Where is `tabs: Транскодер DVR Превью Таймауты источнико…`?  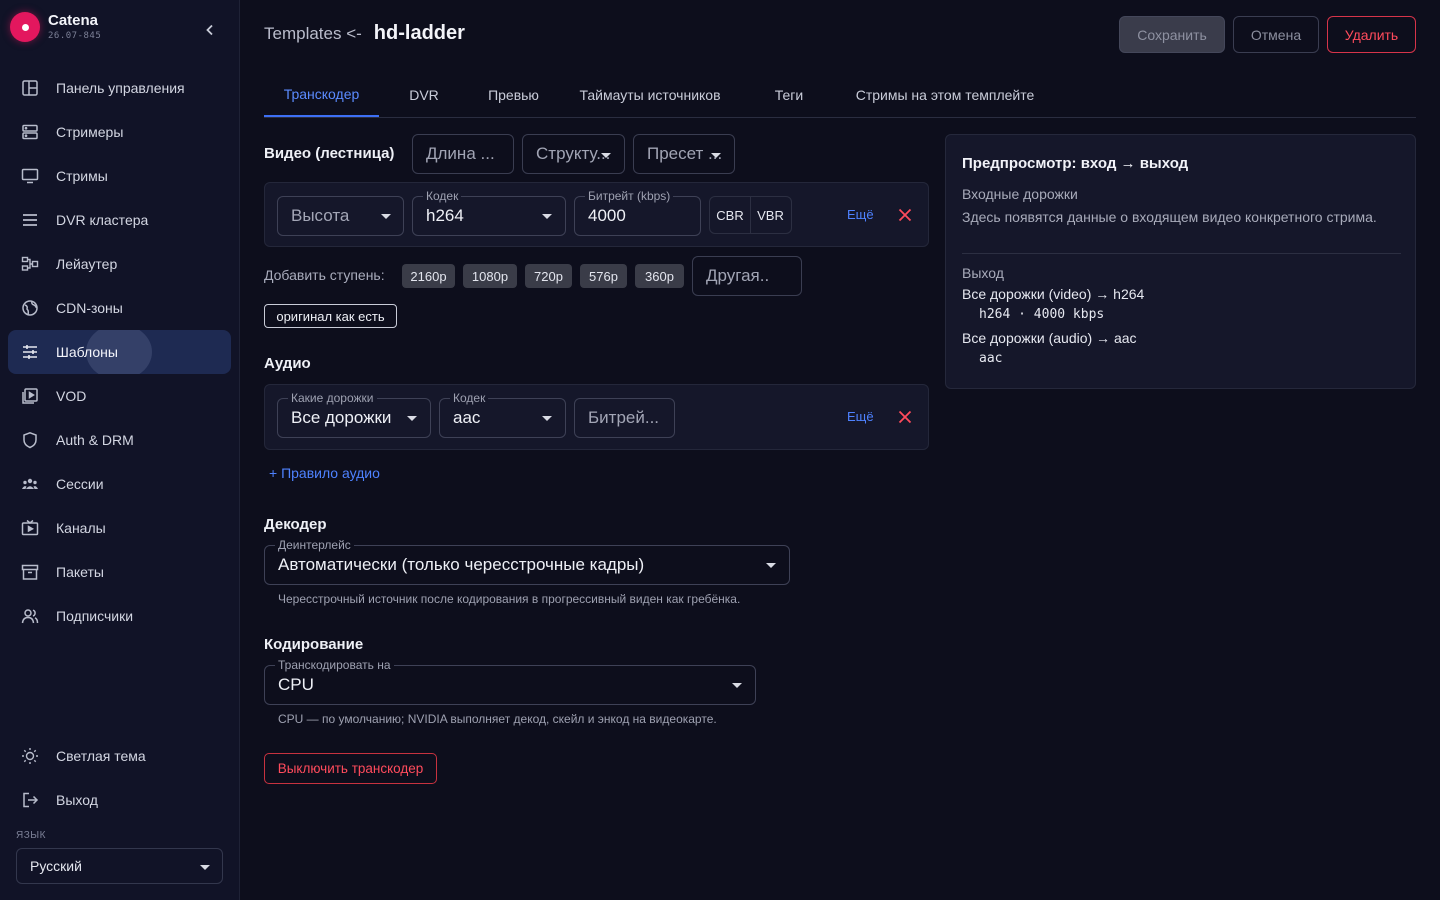
tabs: Транскодер DVR Превью Таймауты источнико… is located at coordinates (840, 95).